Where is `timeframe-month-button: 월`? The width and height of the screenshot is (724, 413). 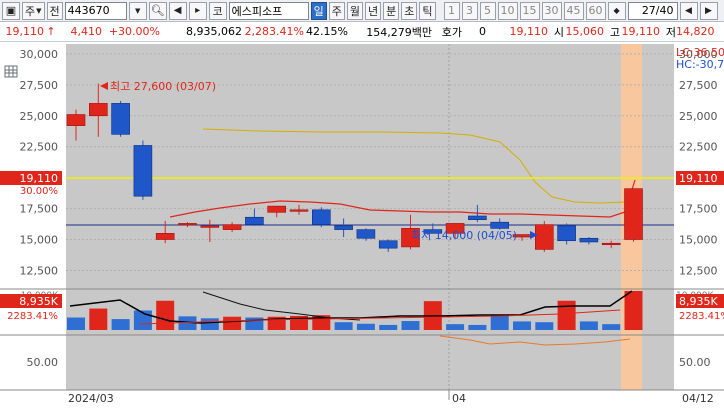 timeframe-month-button: 월 is located at coordinates (355, 10).